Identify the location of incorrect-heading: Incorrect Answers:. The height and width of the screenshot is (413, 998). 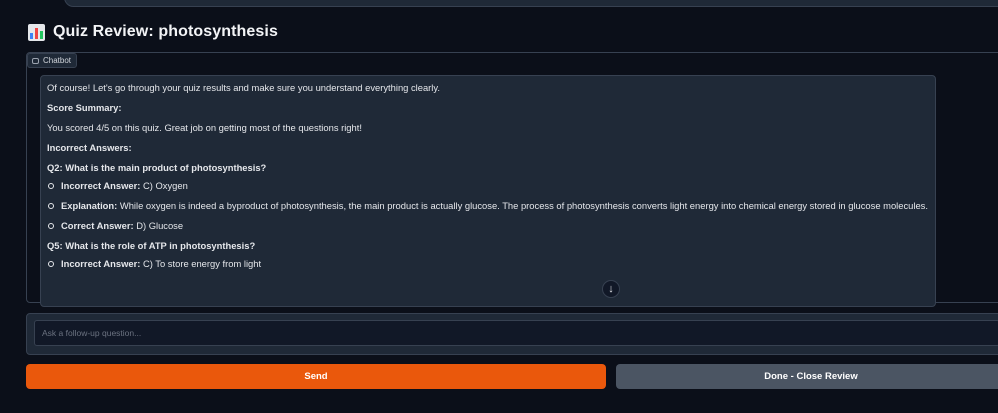
(89, 147).